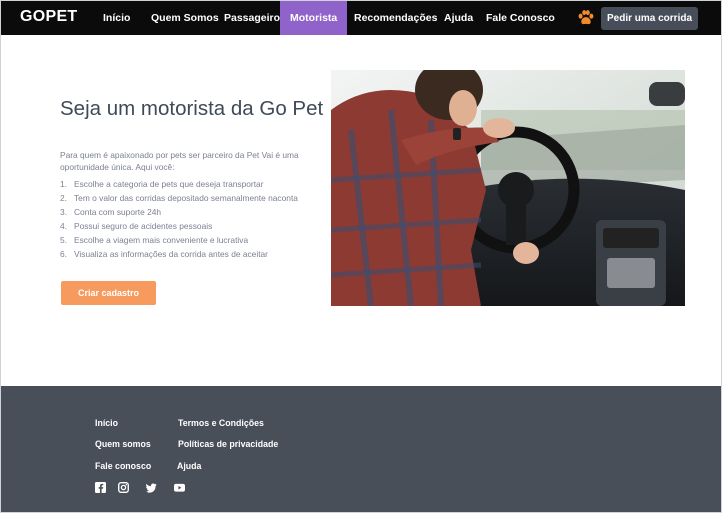 The height and width of the screenshot is (513, 722). Describe the element at coordinates (221, 423) in the screenshot. I see `footer-link-terms: Termos e Condições` at that location.